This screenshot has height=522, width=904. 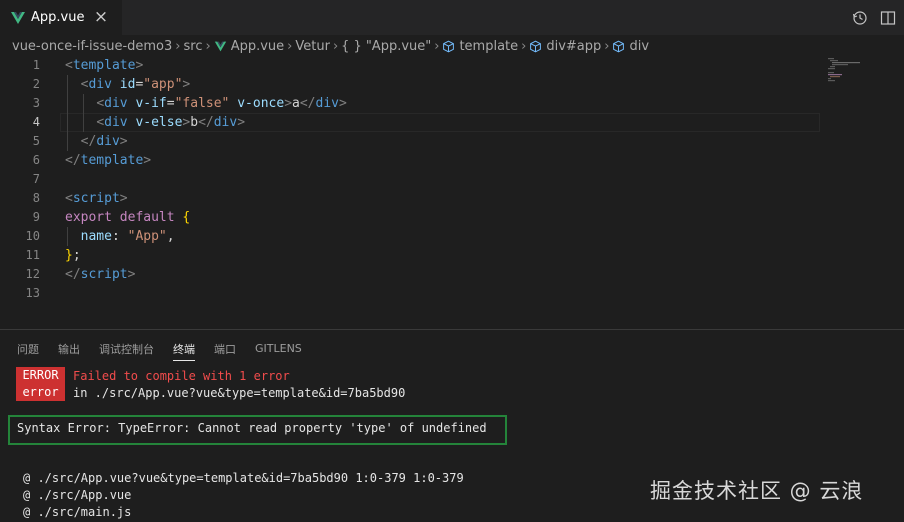 What do you see at coordinates (312, 46) in the screenshot?
I see `breadcrumb-vetur: Vetur` at bounding box center [312, 46].